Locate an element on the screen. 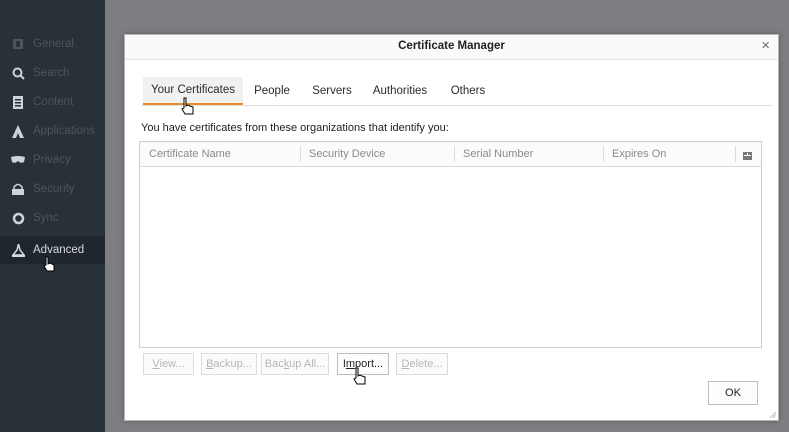 The width and height of the screenshot is (789, 432). sidebar-item-privacy: Privacy is located at coordinates (52, 160).